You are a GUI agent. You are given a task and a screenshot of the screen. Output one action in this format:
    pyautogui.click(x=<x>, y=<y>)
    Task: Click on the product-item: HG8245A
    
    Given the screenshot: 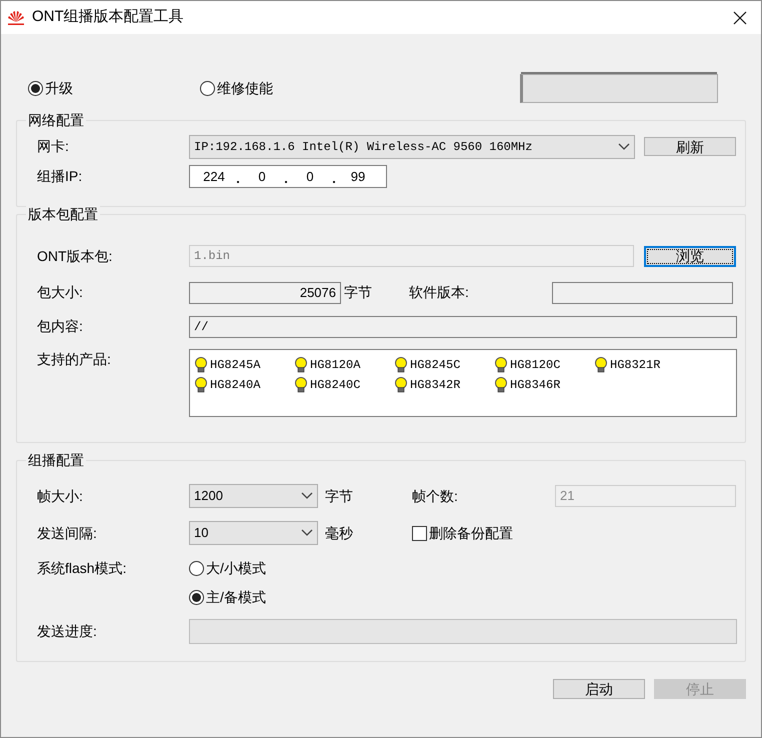 What is the action you would take?
    pyautogui.click(x=235, y=365)
    